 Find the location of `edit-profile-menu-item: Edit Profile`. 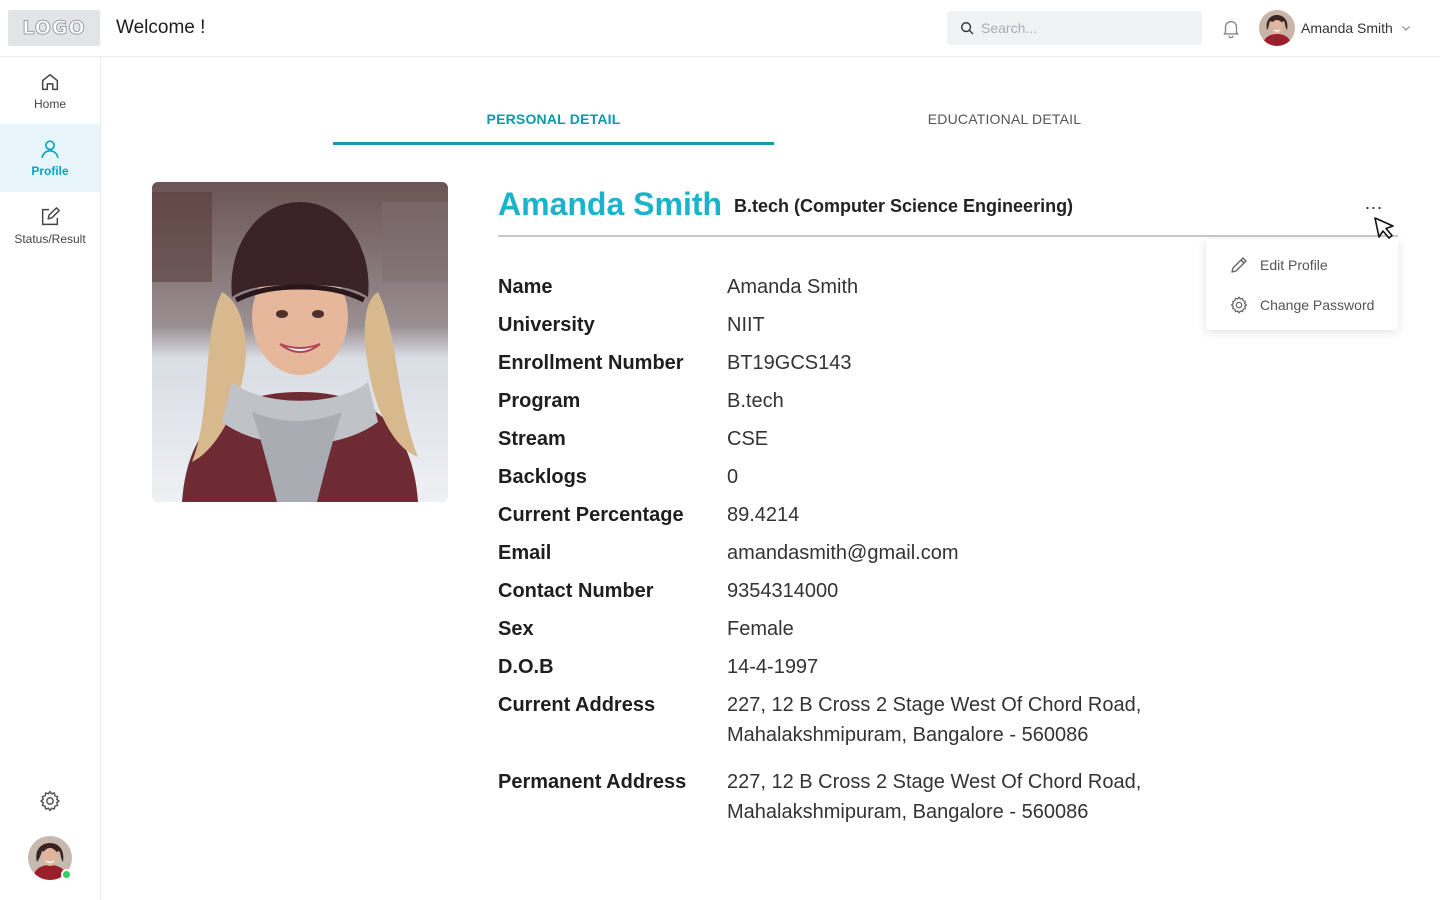

edit-profile-menu-item: Edit Profile is located at coordinates (1302, 265).